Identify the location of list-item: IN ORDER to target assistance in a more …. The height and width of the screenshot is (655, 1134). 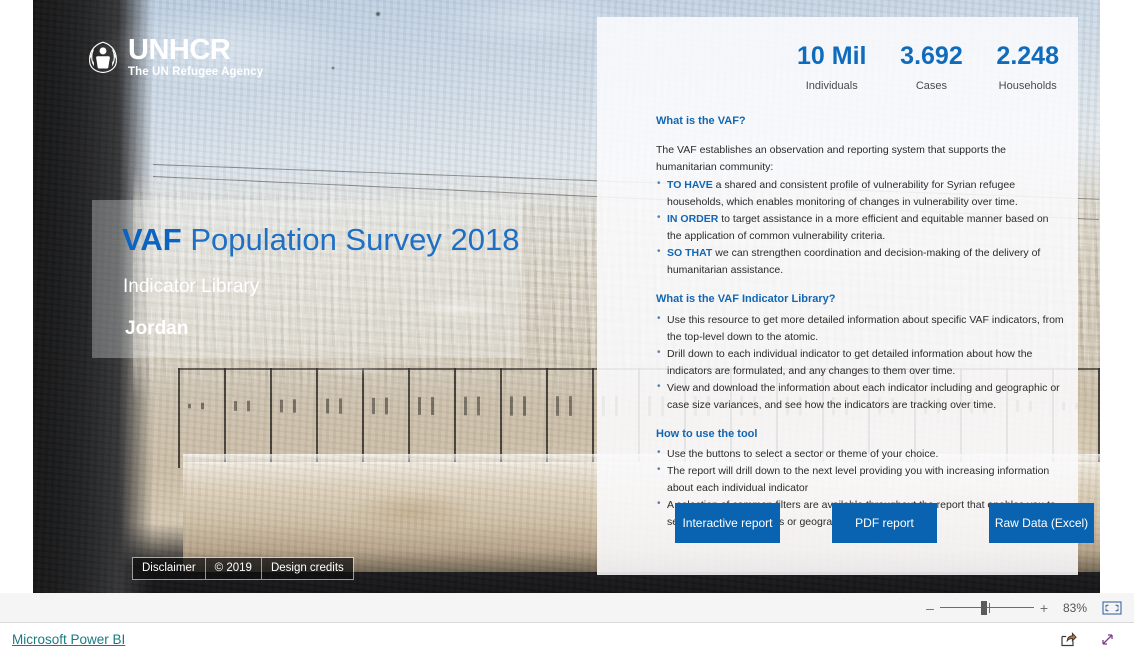
(860, 227).